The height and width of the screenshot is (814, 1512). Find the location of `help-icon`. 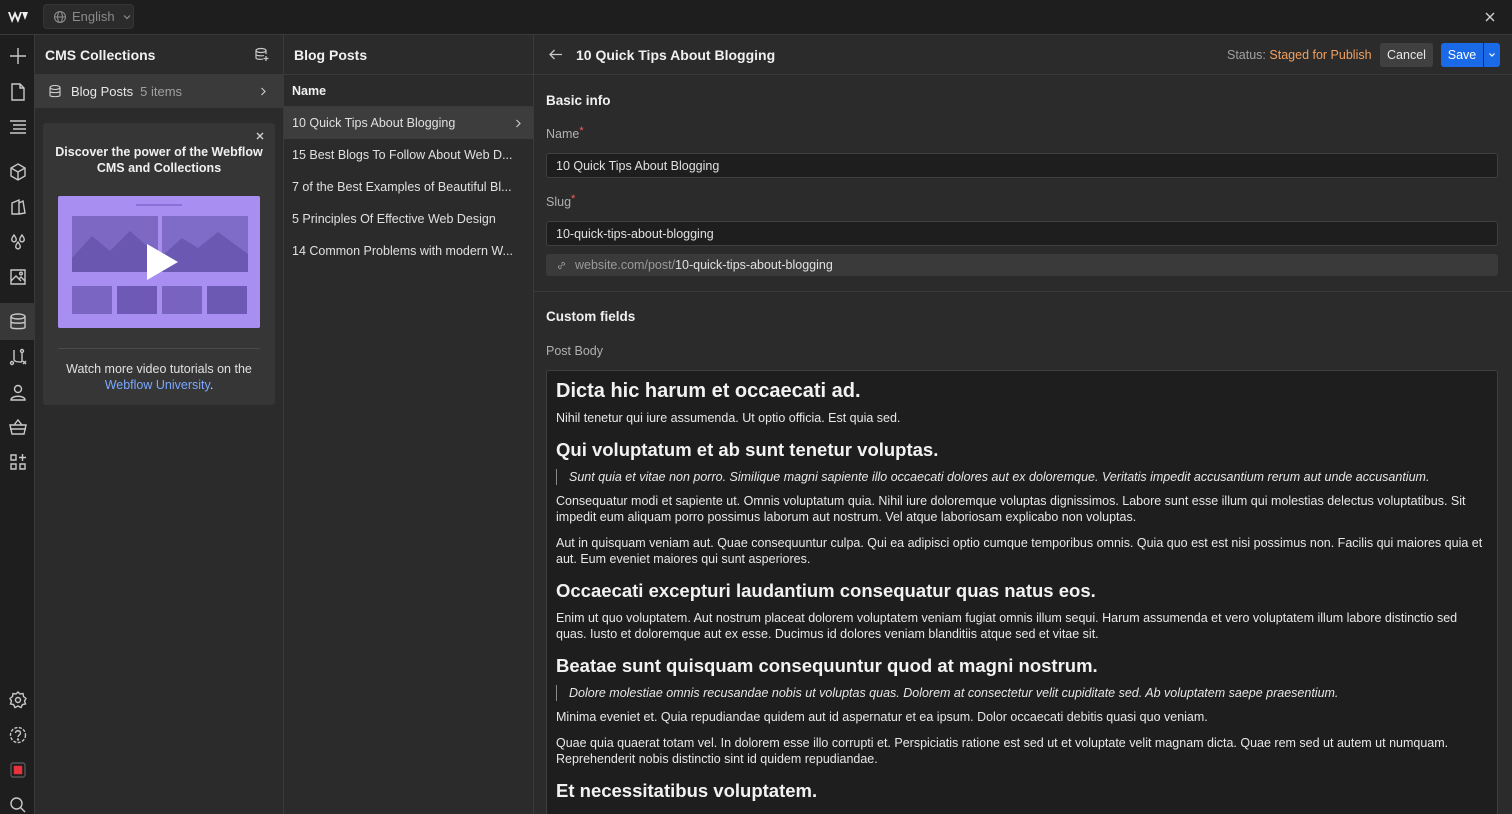

help-icon is located at coordinates (17, 734).